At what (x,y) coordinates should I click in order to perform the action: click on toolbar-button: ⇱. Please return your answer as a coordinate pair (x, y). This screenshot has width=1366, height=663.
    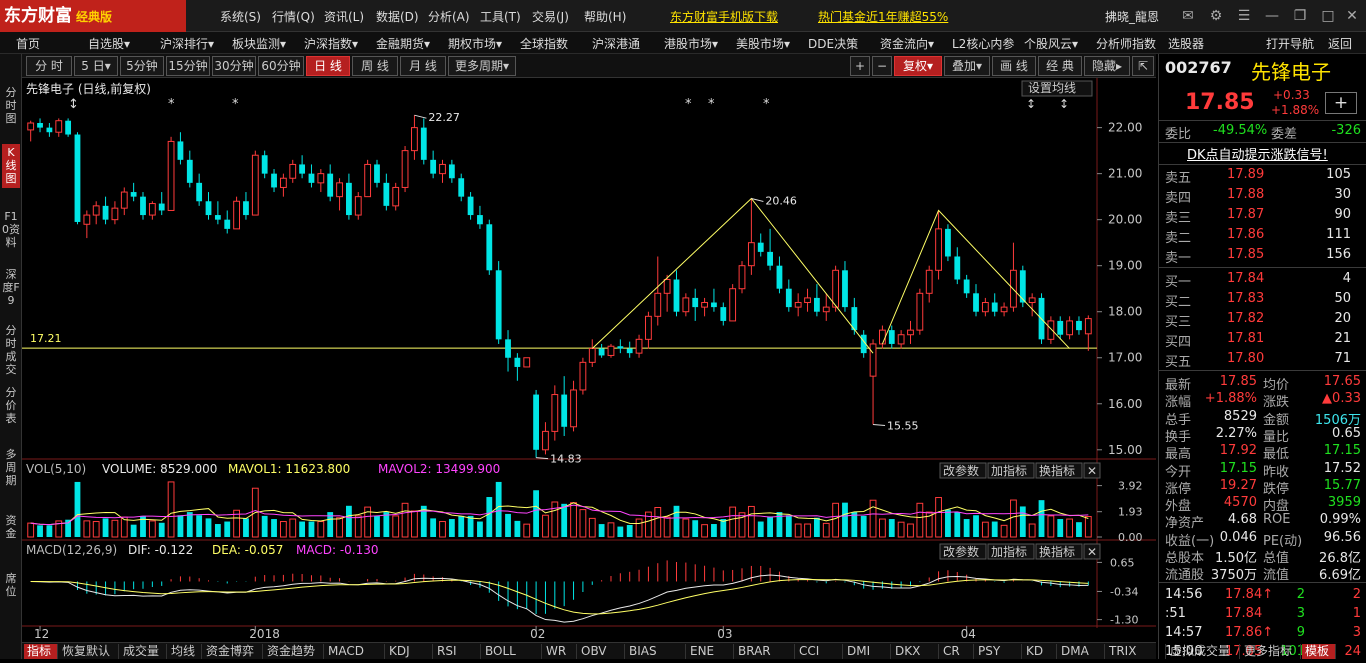
    Looking at the image, I should click on (1143, 66).